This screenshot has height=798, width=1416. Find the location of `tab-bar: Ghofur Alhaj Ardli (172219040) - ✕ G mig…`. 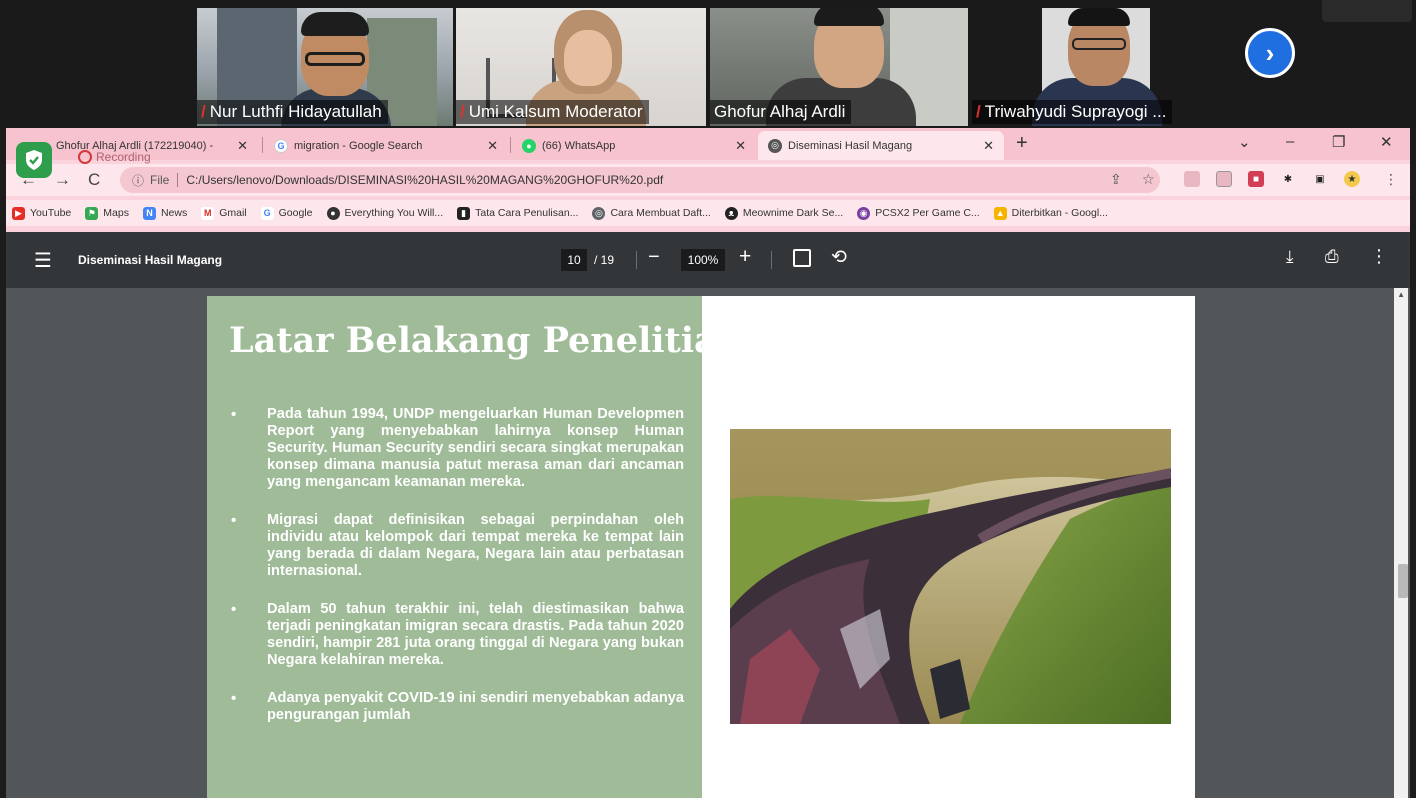

tab-bar: Ghofur Alhaj Ardli (172219040) - ✕ G mig… is located at coordinates (708, 144).